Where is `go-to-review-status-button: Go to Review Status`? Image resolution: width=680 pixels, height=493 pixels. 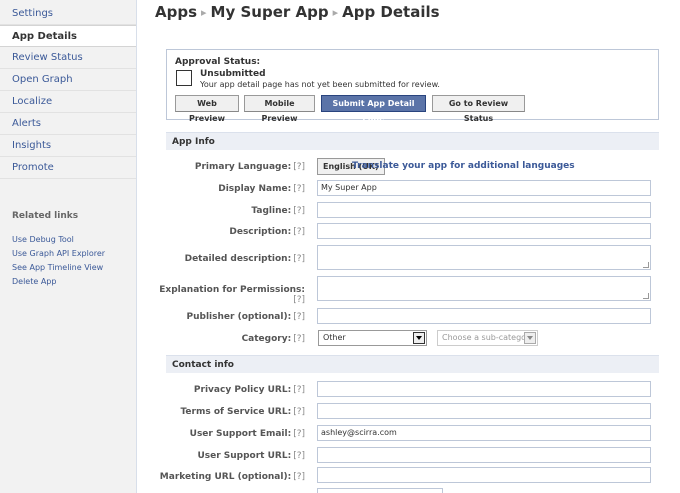
go-to-review-status-button: Go to Review Status is located at coordinates (478, 109).